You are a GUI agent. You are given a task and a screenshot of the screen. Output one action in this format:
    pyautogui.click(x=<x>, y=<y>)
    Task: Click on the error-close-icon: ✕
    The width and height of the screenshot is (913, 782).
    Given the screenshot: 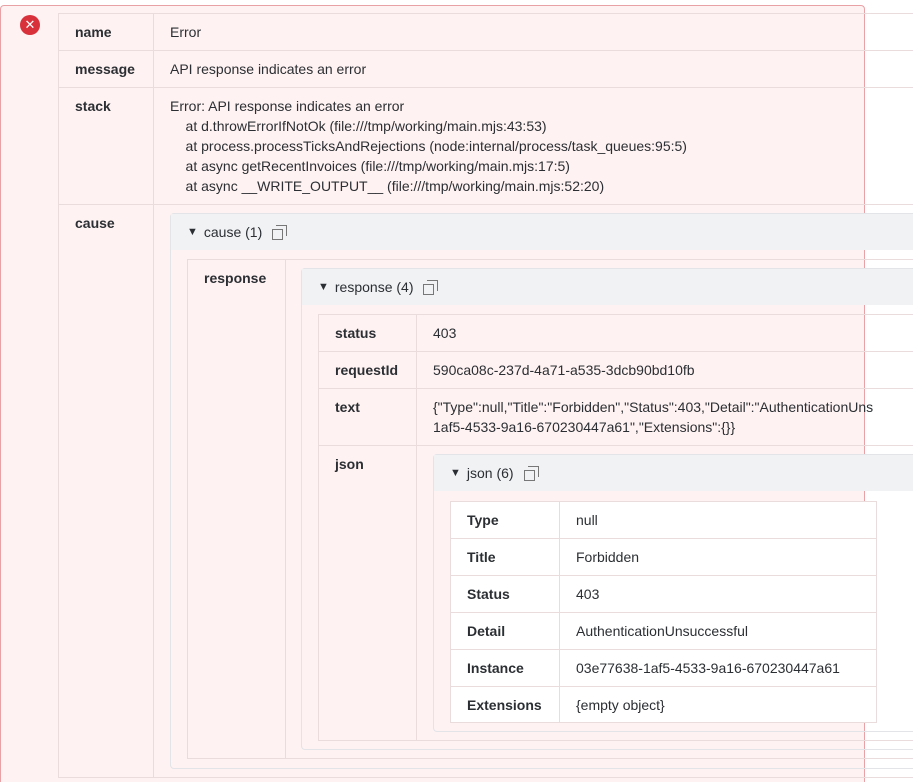 What is the action you would take?
    pyautogui.click(x=30, y=25)
    